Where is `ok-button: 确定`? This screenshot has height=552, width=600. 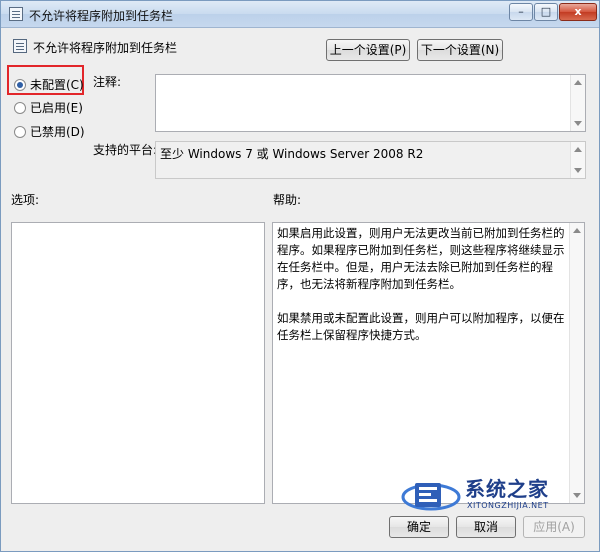
ok-button: 确定 is located at coordinates (419, 527).